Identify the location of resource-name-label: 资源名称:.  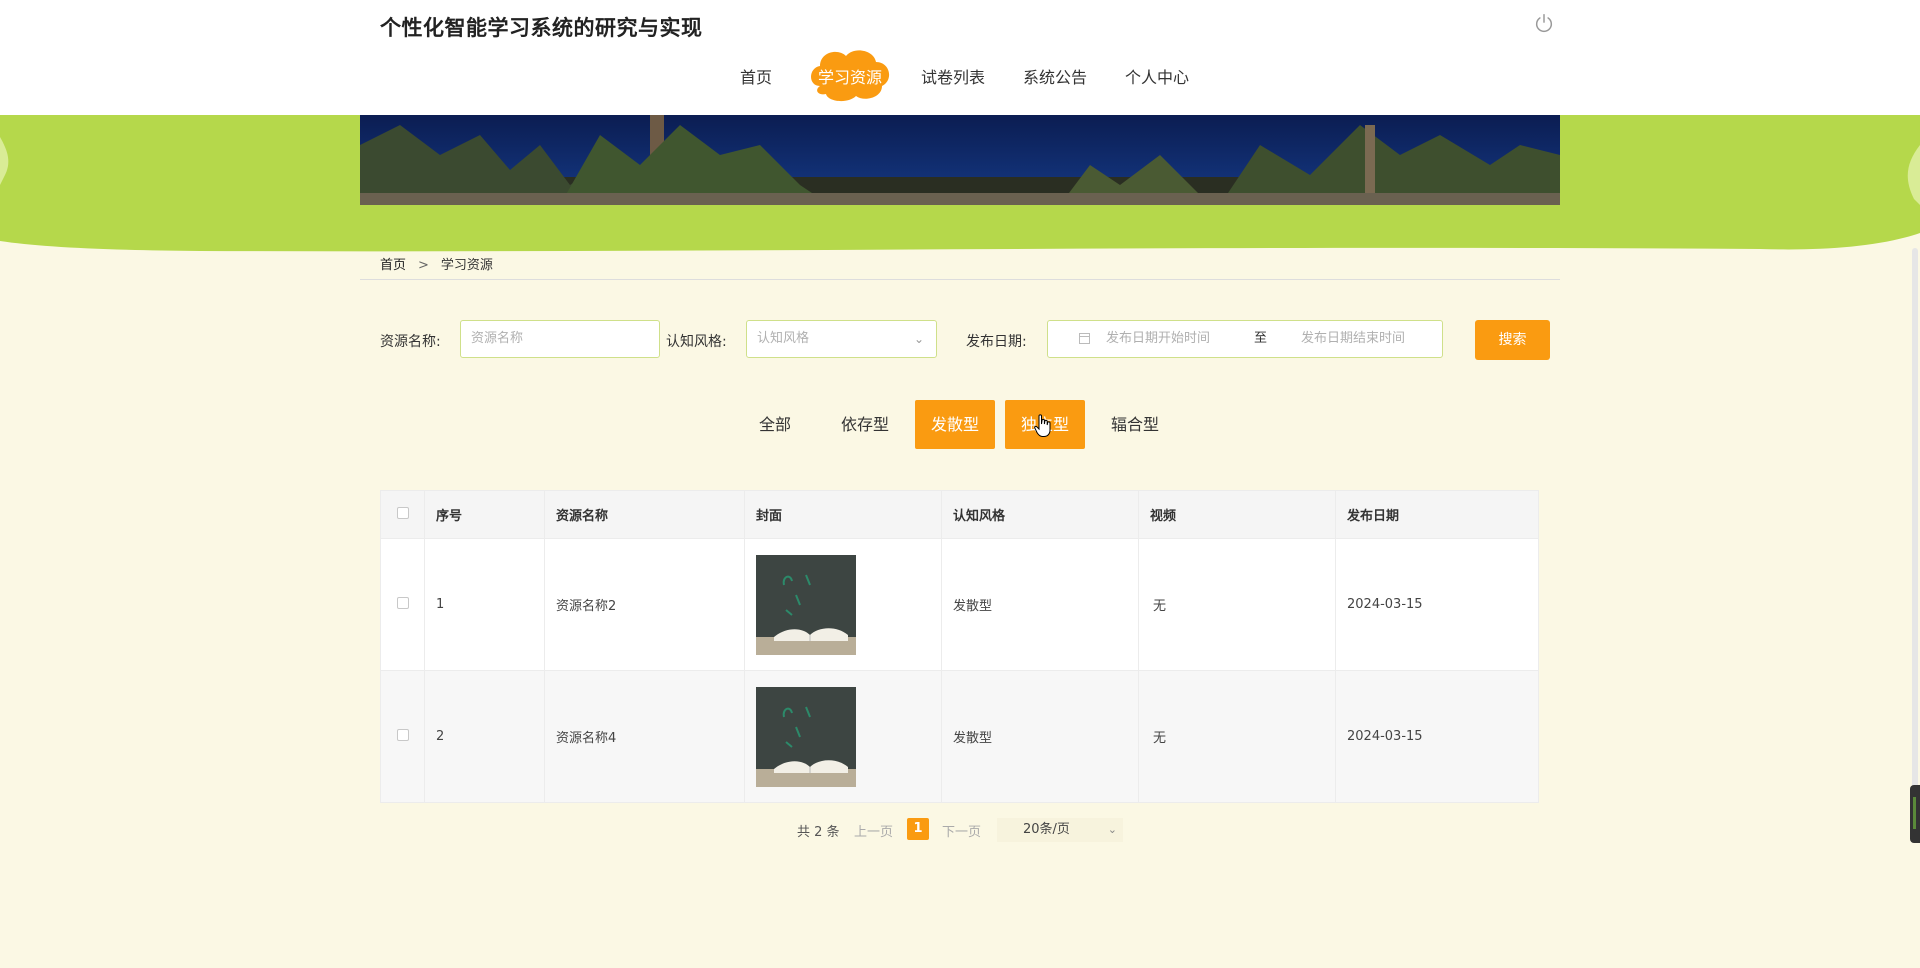
(410, 342).